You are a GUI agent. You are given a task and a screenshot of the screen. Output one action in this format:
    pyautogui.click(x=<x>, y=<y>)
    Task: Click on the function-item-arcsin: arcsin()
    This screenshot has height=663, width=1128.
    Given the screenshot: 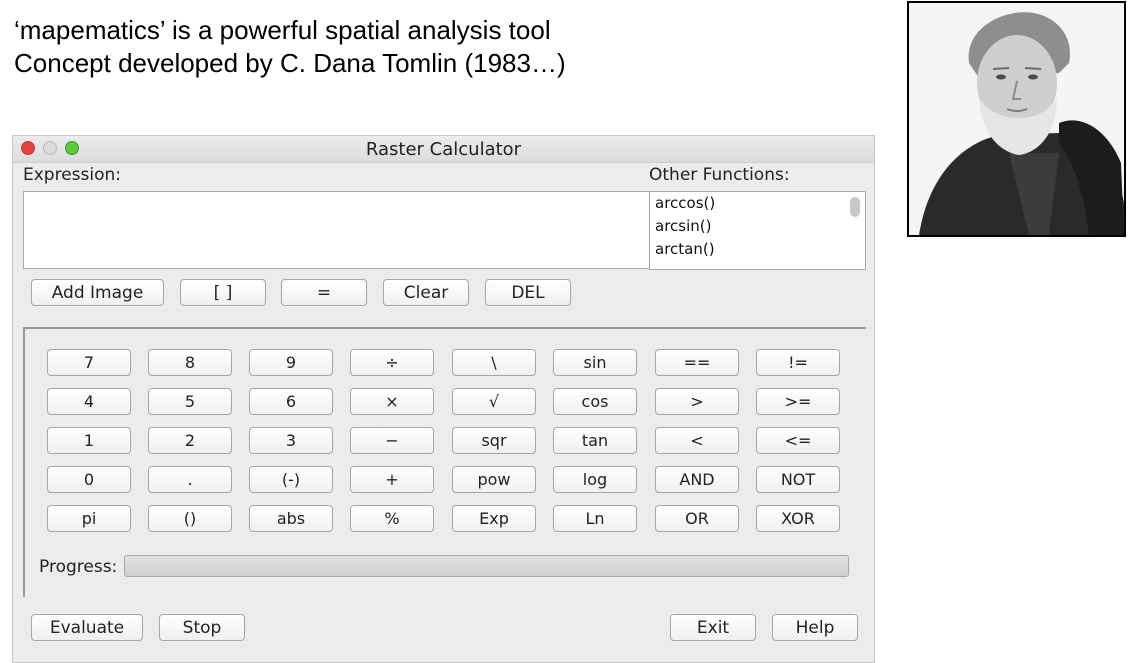 What is the action you would take?
    pyautogui.click(x=757, y=226)
    